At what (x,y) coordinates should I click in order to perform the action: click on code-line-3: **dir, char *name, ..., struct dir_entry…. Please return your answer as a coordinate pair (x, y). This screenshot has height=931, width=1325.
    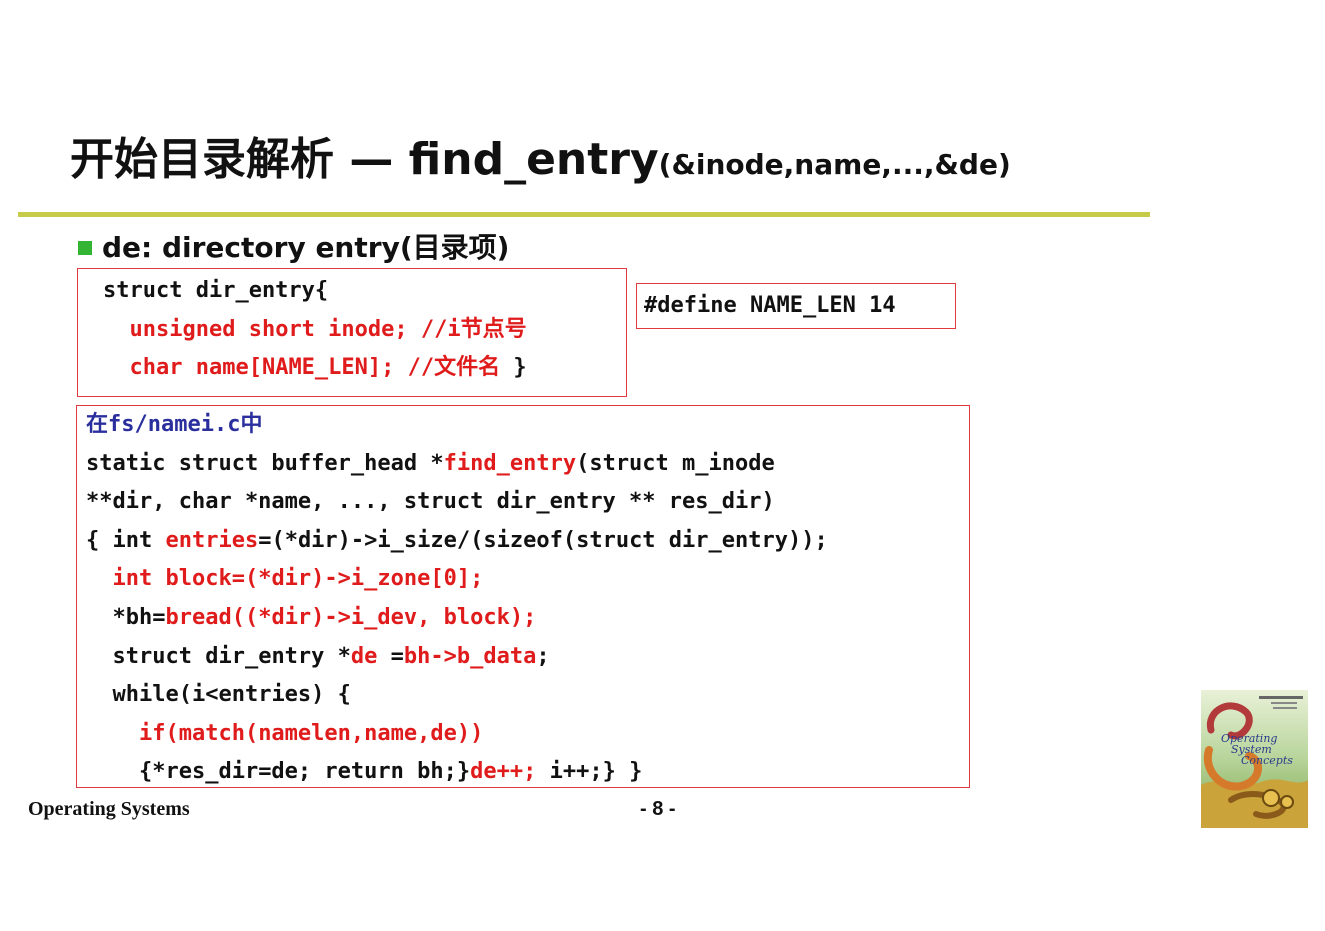
    Looking at the image, I should click on (430, 502).